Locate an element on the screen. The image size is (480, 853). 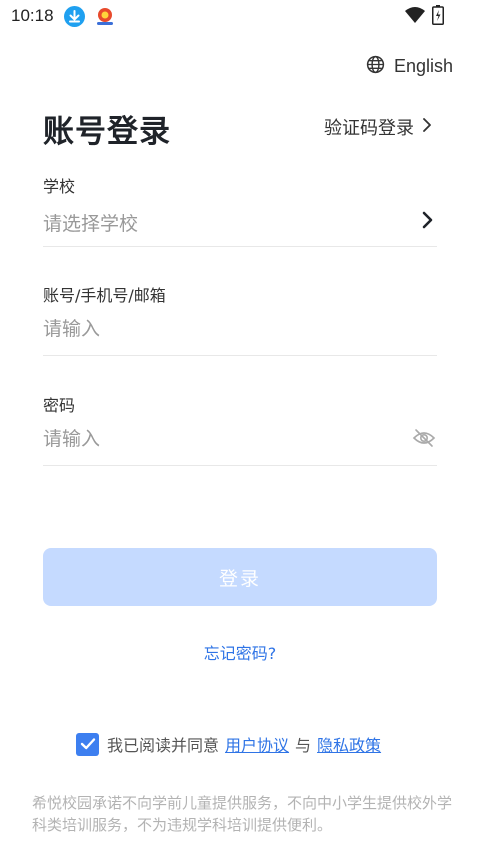
agreement-checkbox is located at coordinates (87, 744).